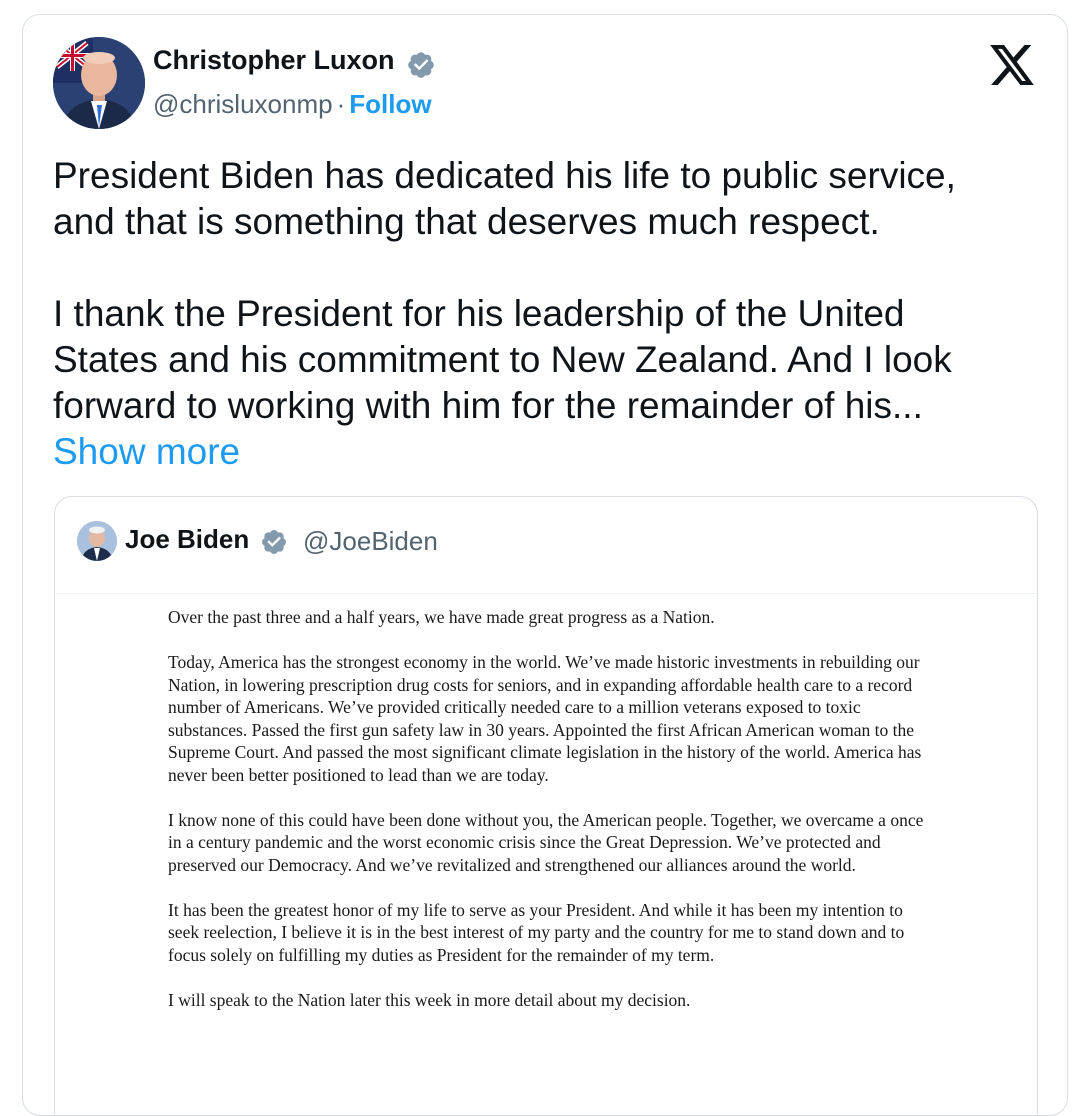 The height and width of the screenshot is (1116, 1080). I want to click on author-name: Christopher Luxon, so click(274, 60).